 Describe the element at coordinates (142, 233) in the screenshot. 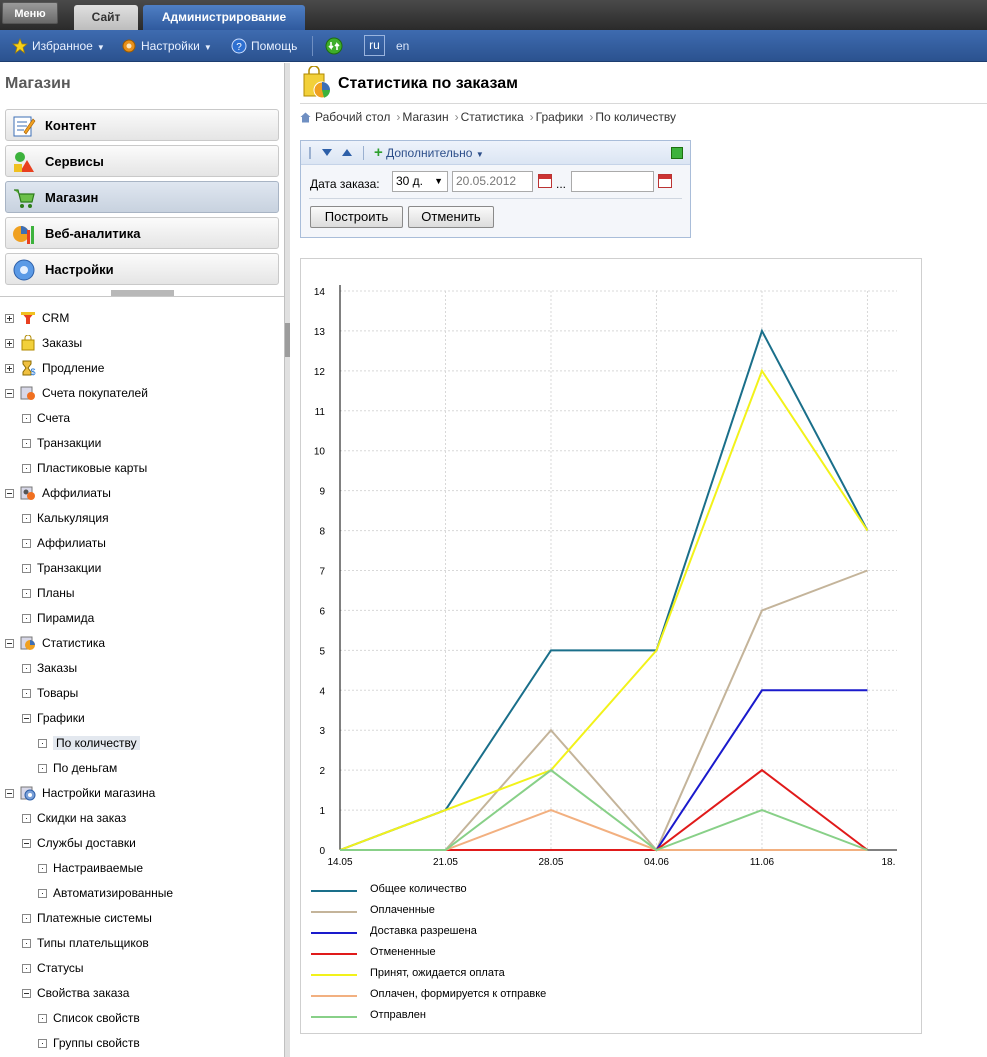

I see `section-web-analytics-button: Веб-аналитика` at that location.